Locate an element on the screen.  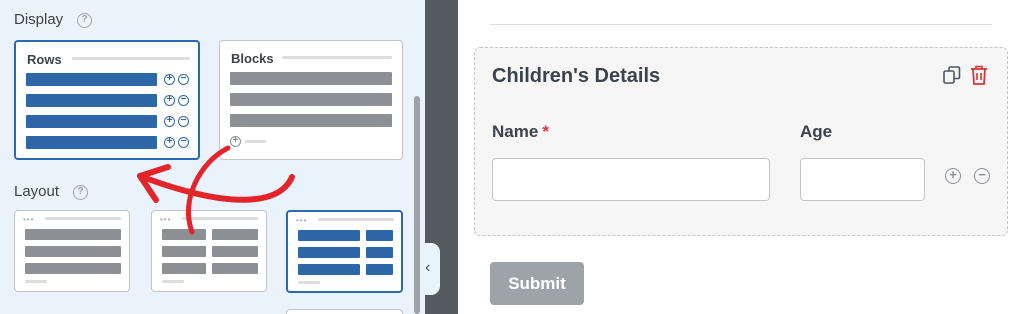
layout-option-wide-narrow: ••• is located at coordinates (344, 251).